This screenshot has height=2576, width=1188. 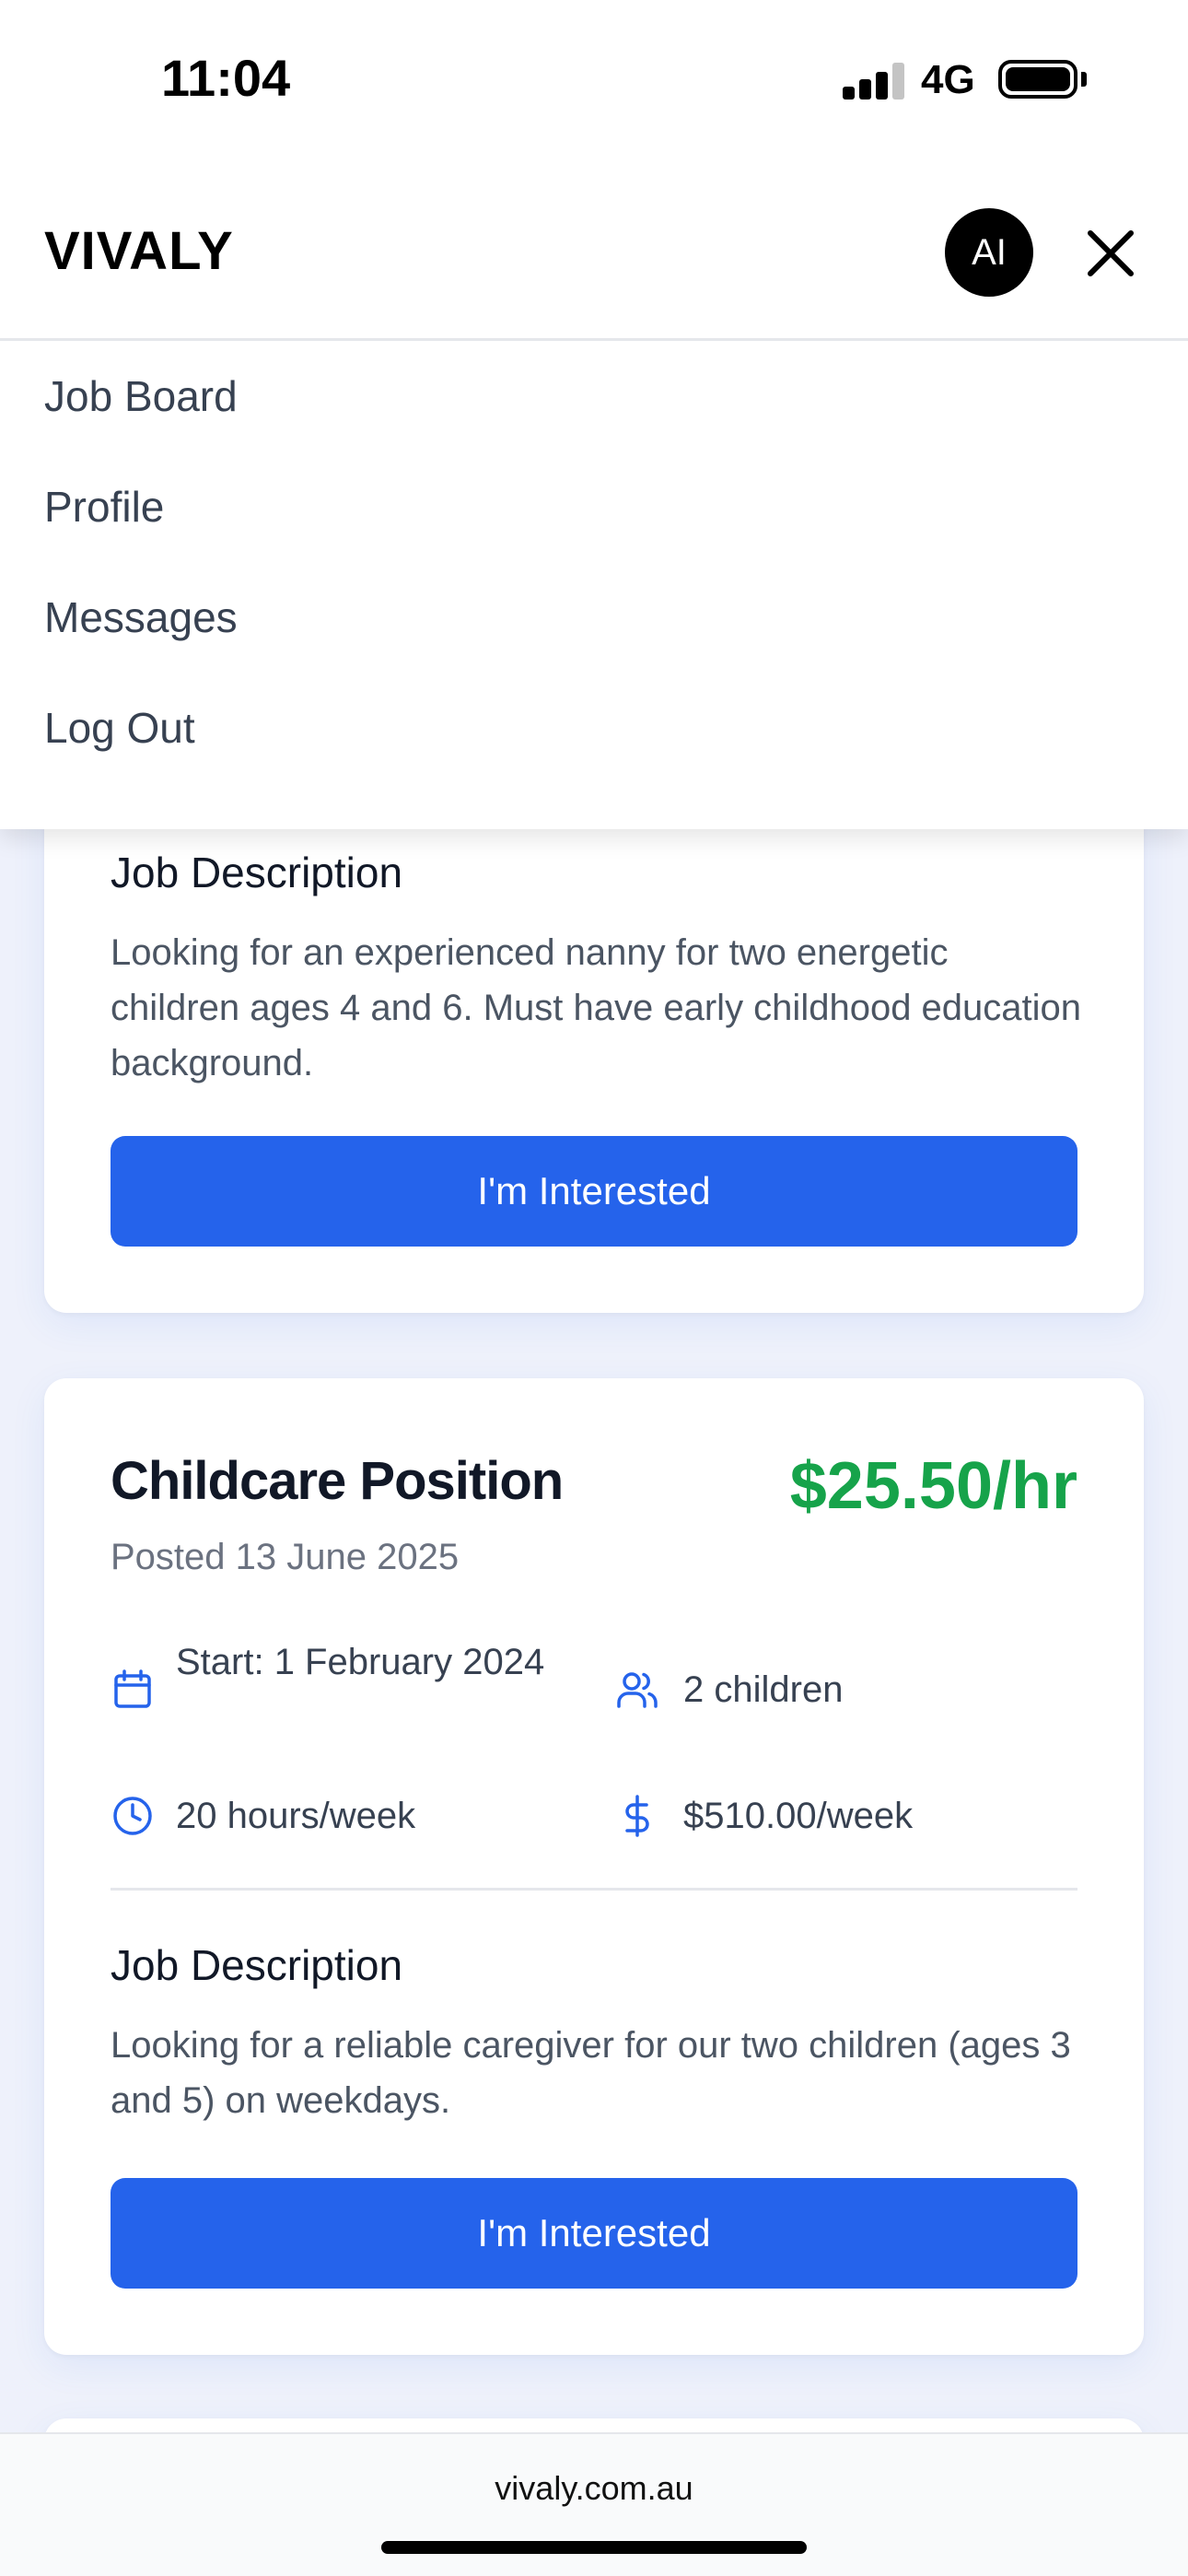 What do you see at coordinates (1110, 254) in the screenshot?
I see `close-icon` at bounding box center [1110, 254].